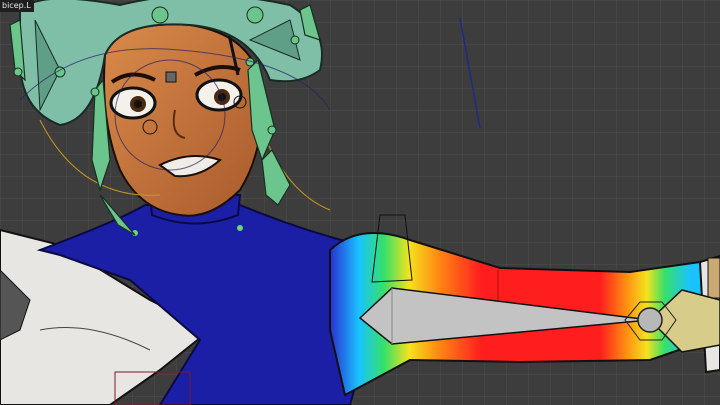 This screenshot has height=405, width=720. I want to click on active-bone-label: bicep.L, so click(17, 6).